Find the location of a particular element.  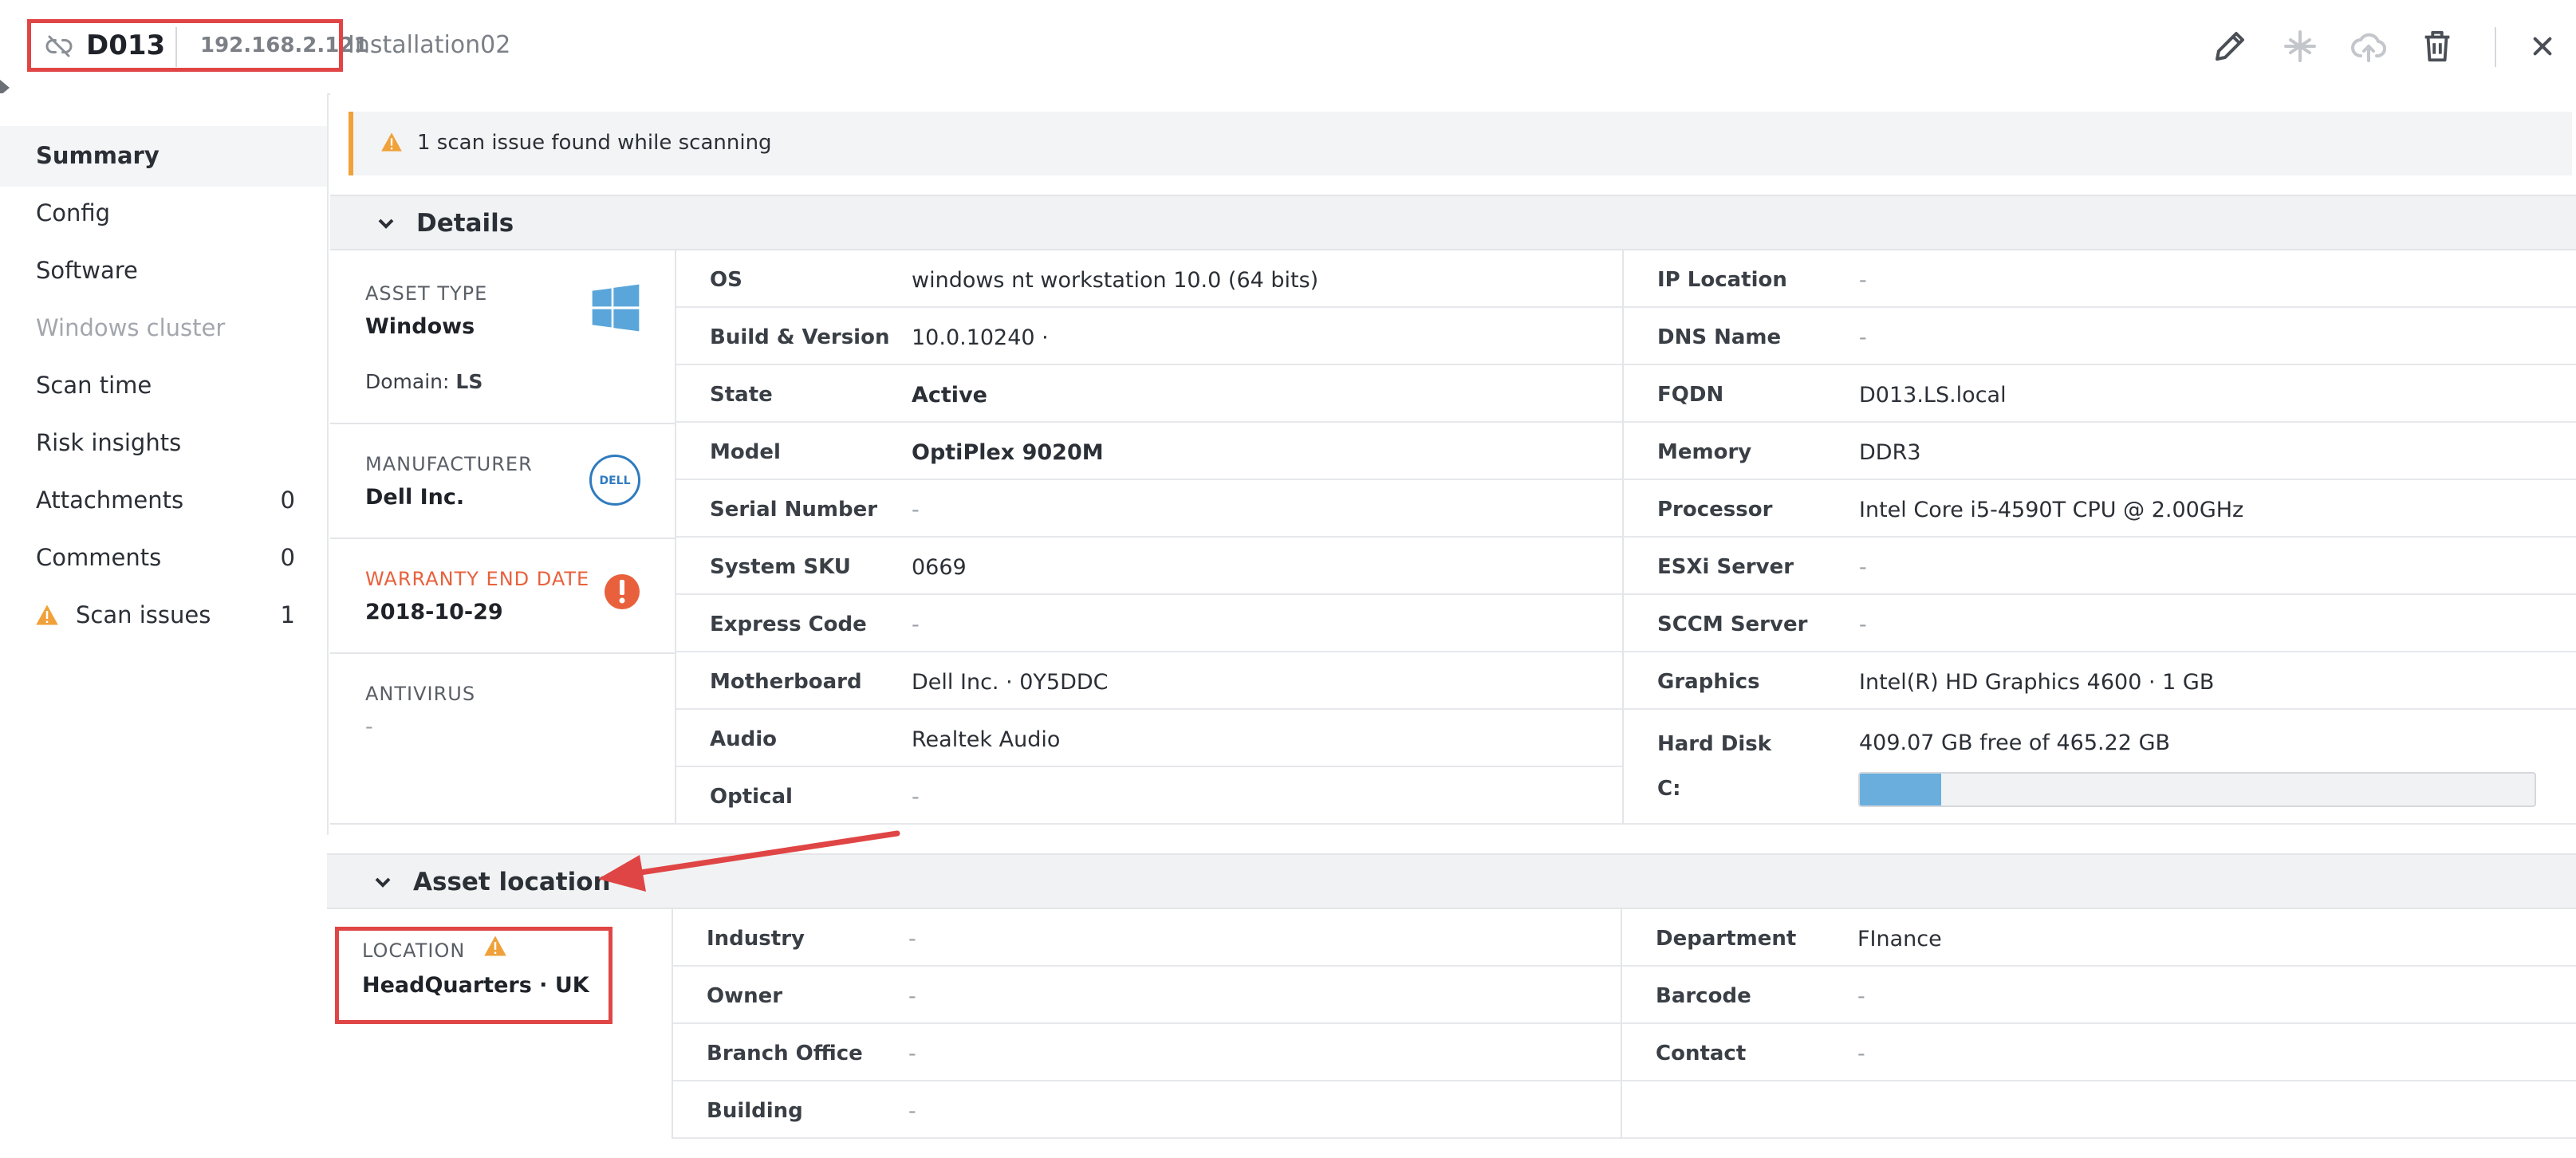

row-label: Branch Office is located at coordinates (785, 1053).